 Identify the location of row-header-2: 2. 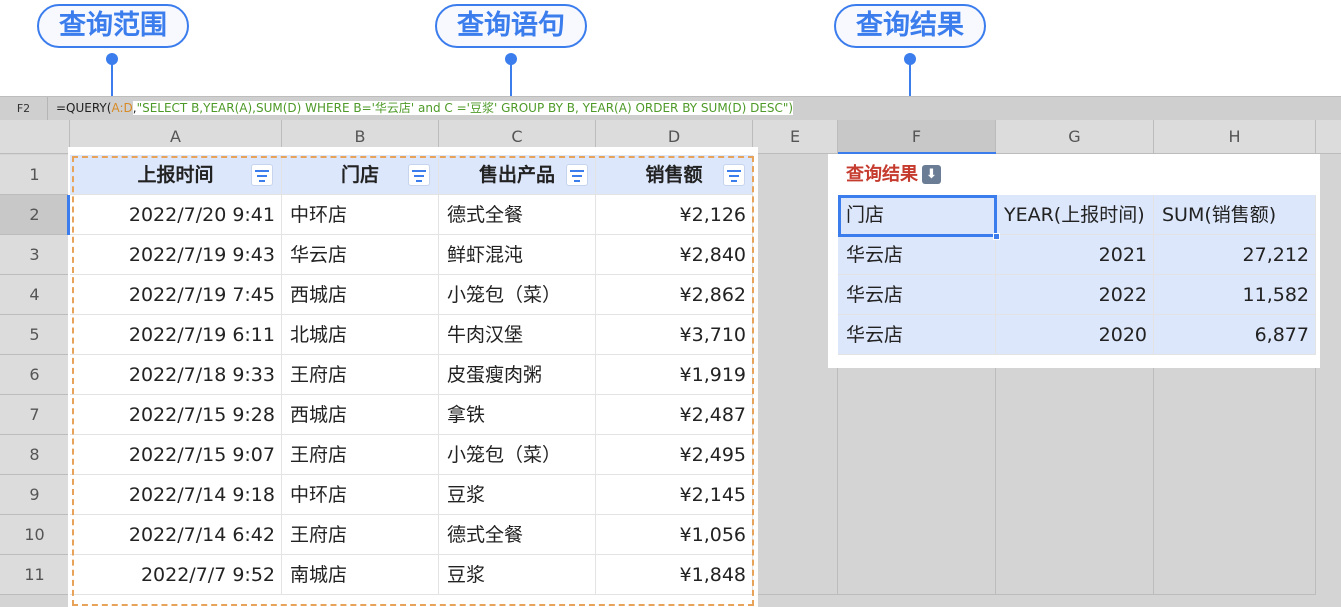
(35, 215).